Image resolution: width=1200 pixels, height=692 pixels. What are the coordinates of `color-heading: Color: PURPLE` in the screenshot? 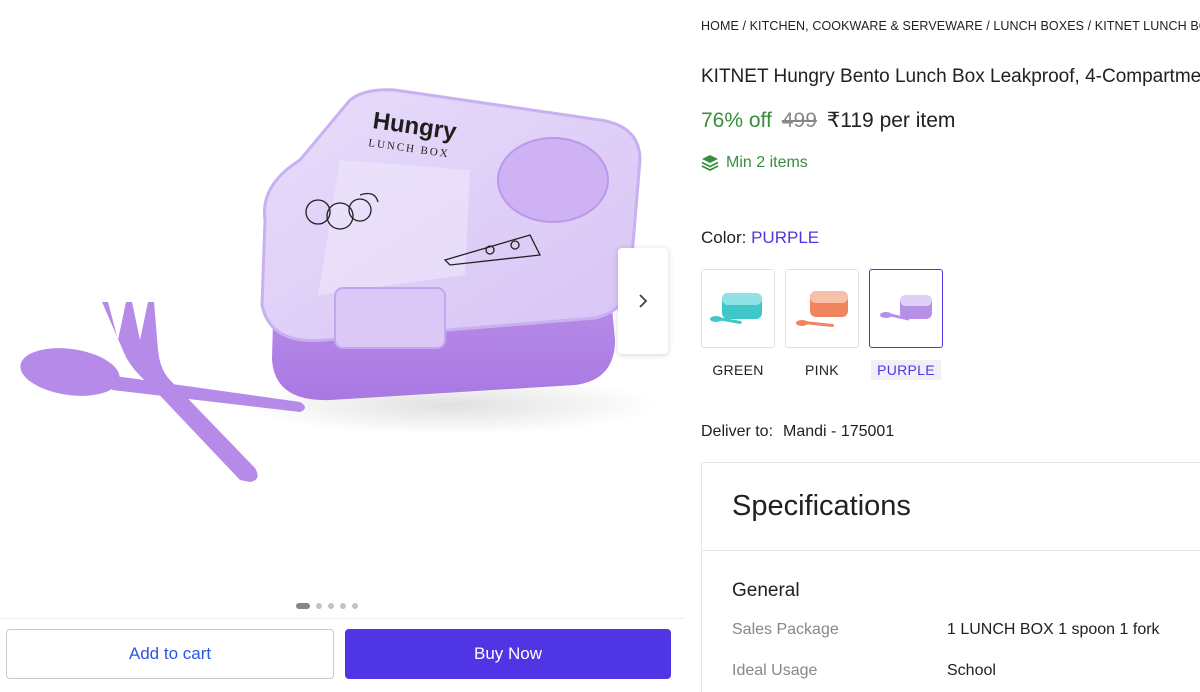 It's located at (760, 238).